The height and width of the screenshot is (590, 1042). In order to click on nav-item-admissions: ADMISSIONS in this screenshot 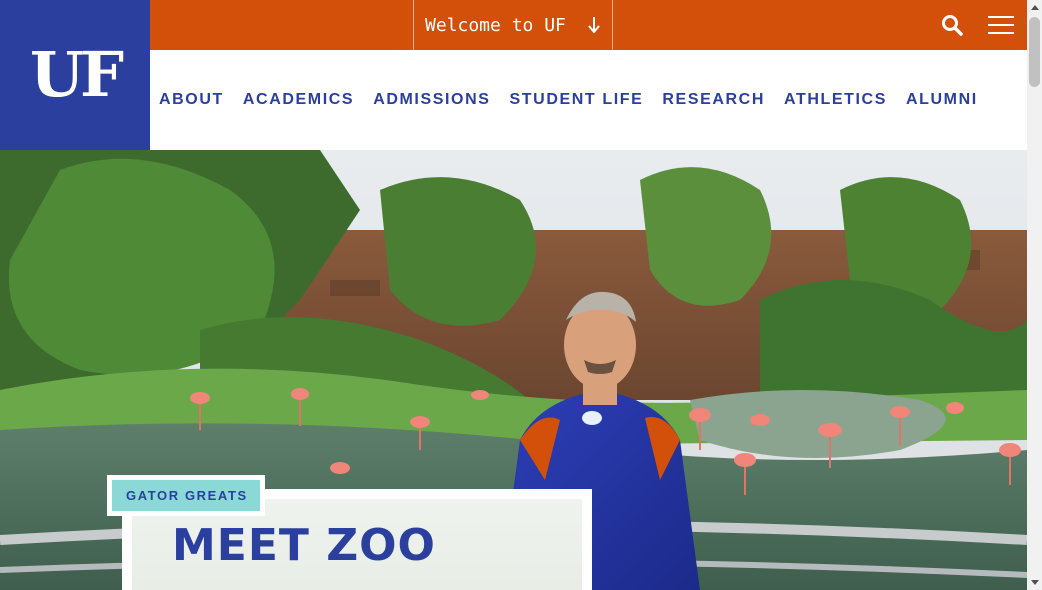, I will do `click(431, 100)`.